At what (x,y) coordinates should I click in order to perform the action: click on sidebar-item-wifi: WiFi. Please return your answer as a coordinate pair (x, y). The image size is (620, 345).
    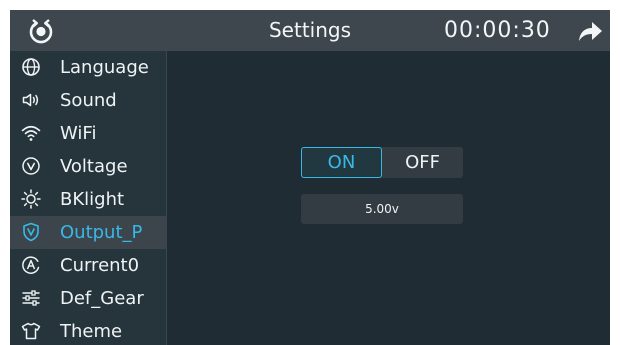
    Looking at the image, I should click on (88, 133).